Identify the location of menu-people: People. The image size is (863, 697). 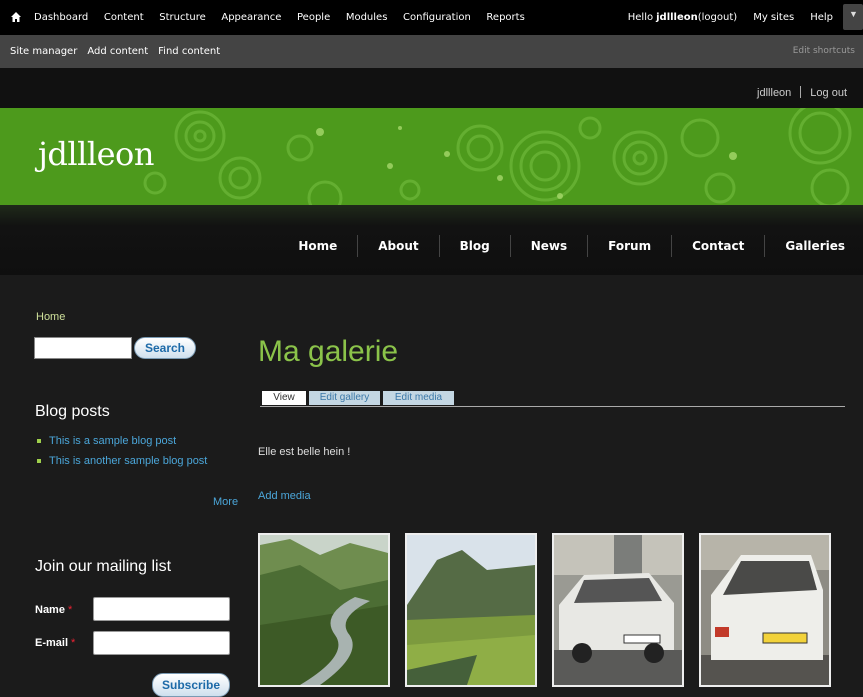
(313, 17).